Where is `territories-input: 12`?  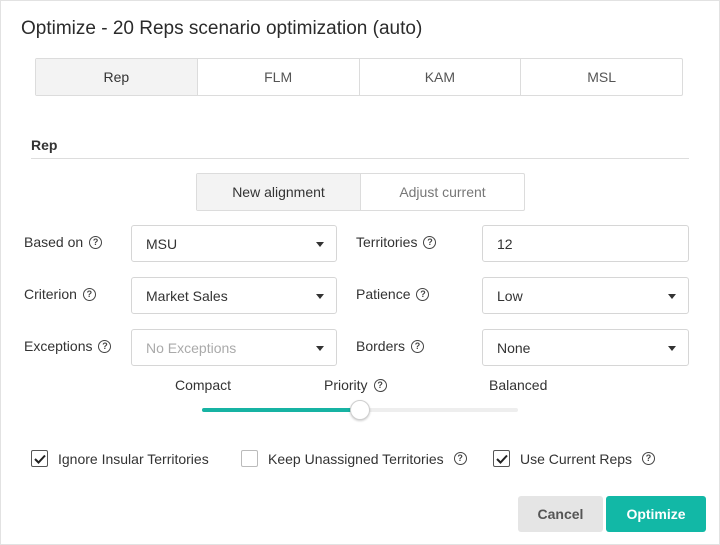
territories-input: 12 is located at coordinates (585, 243).